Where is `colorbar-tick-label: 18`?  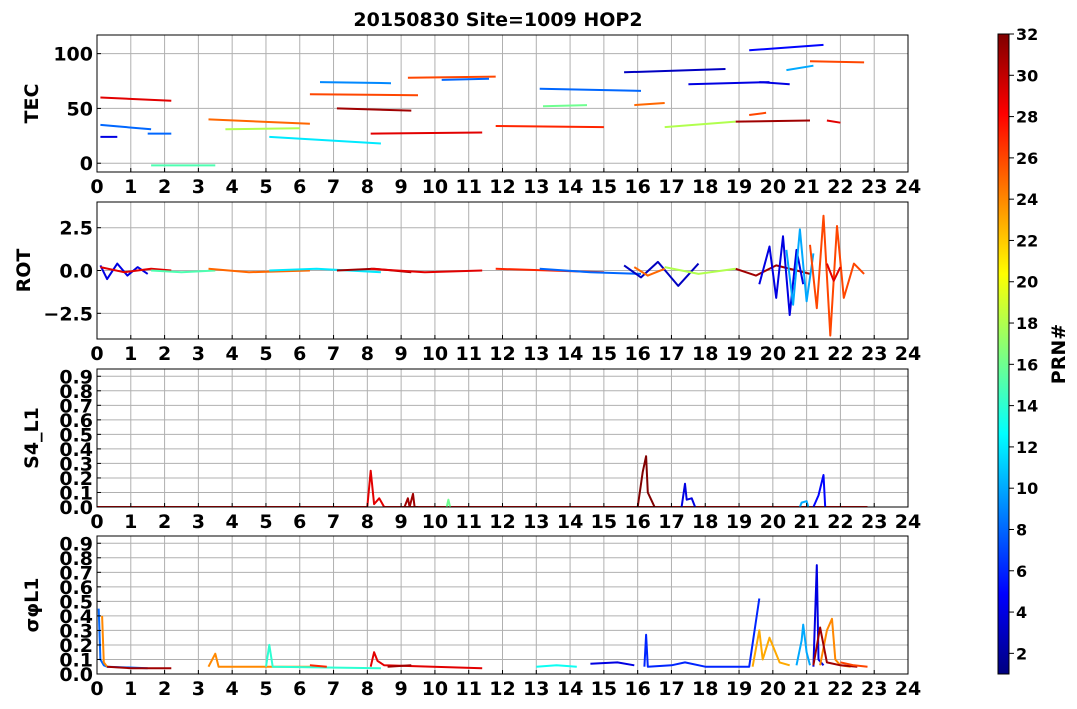
colorbar-tick-label: 18 is located at coordinates (1027, 323).